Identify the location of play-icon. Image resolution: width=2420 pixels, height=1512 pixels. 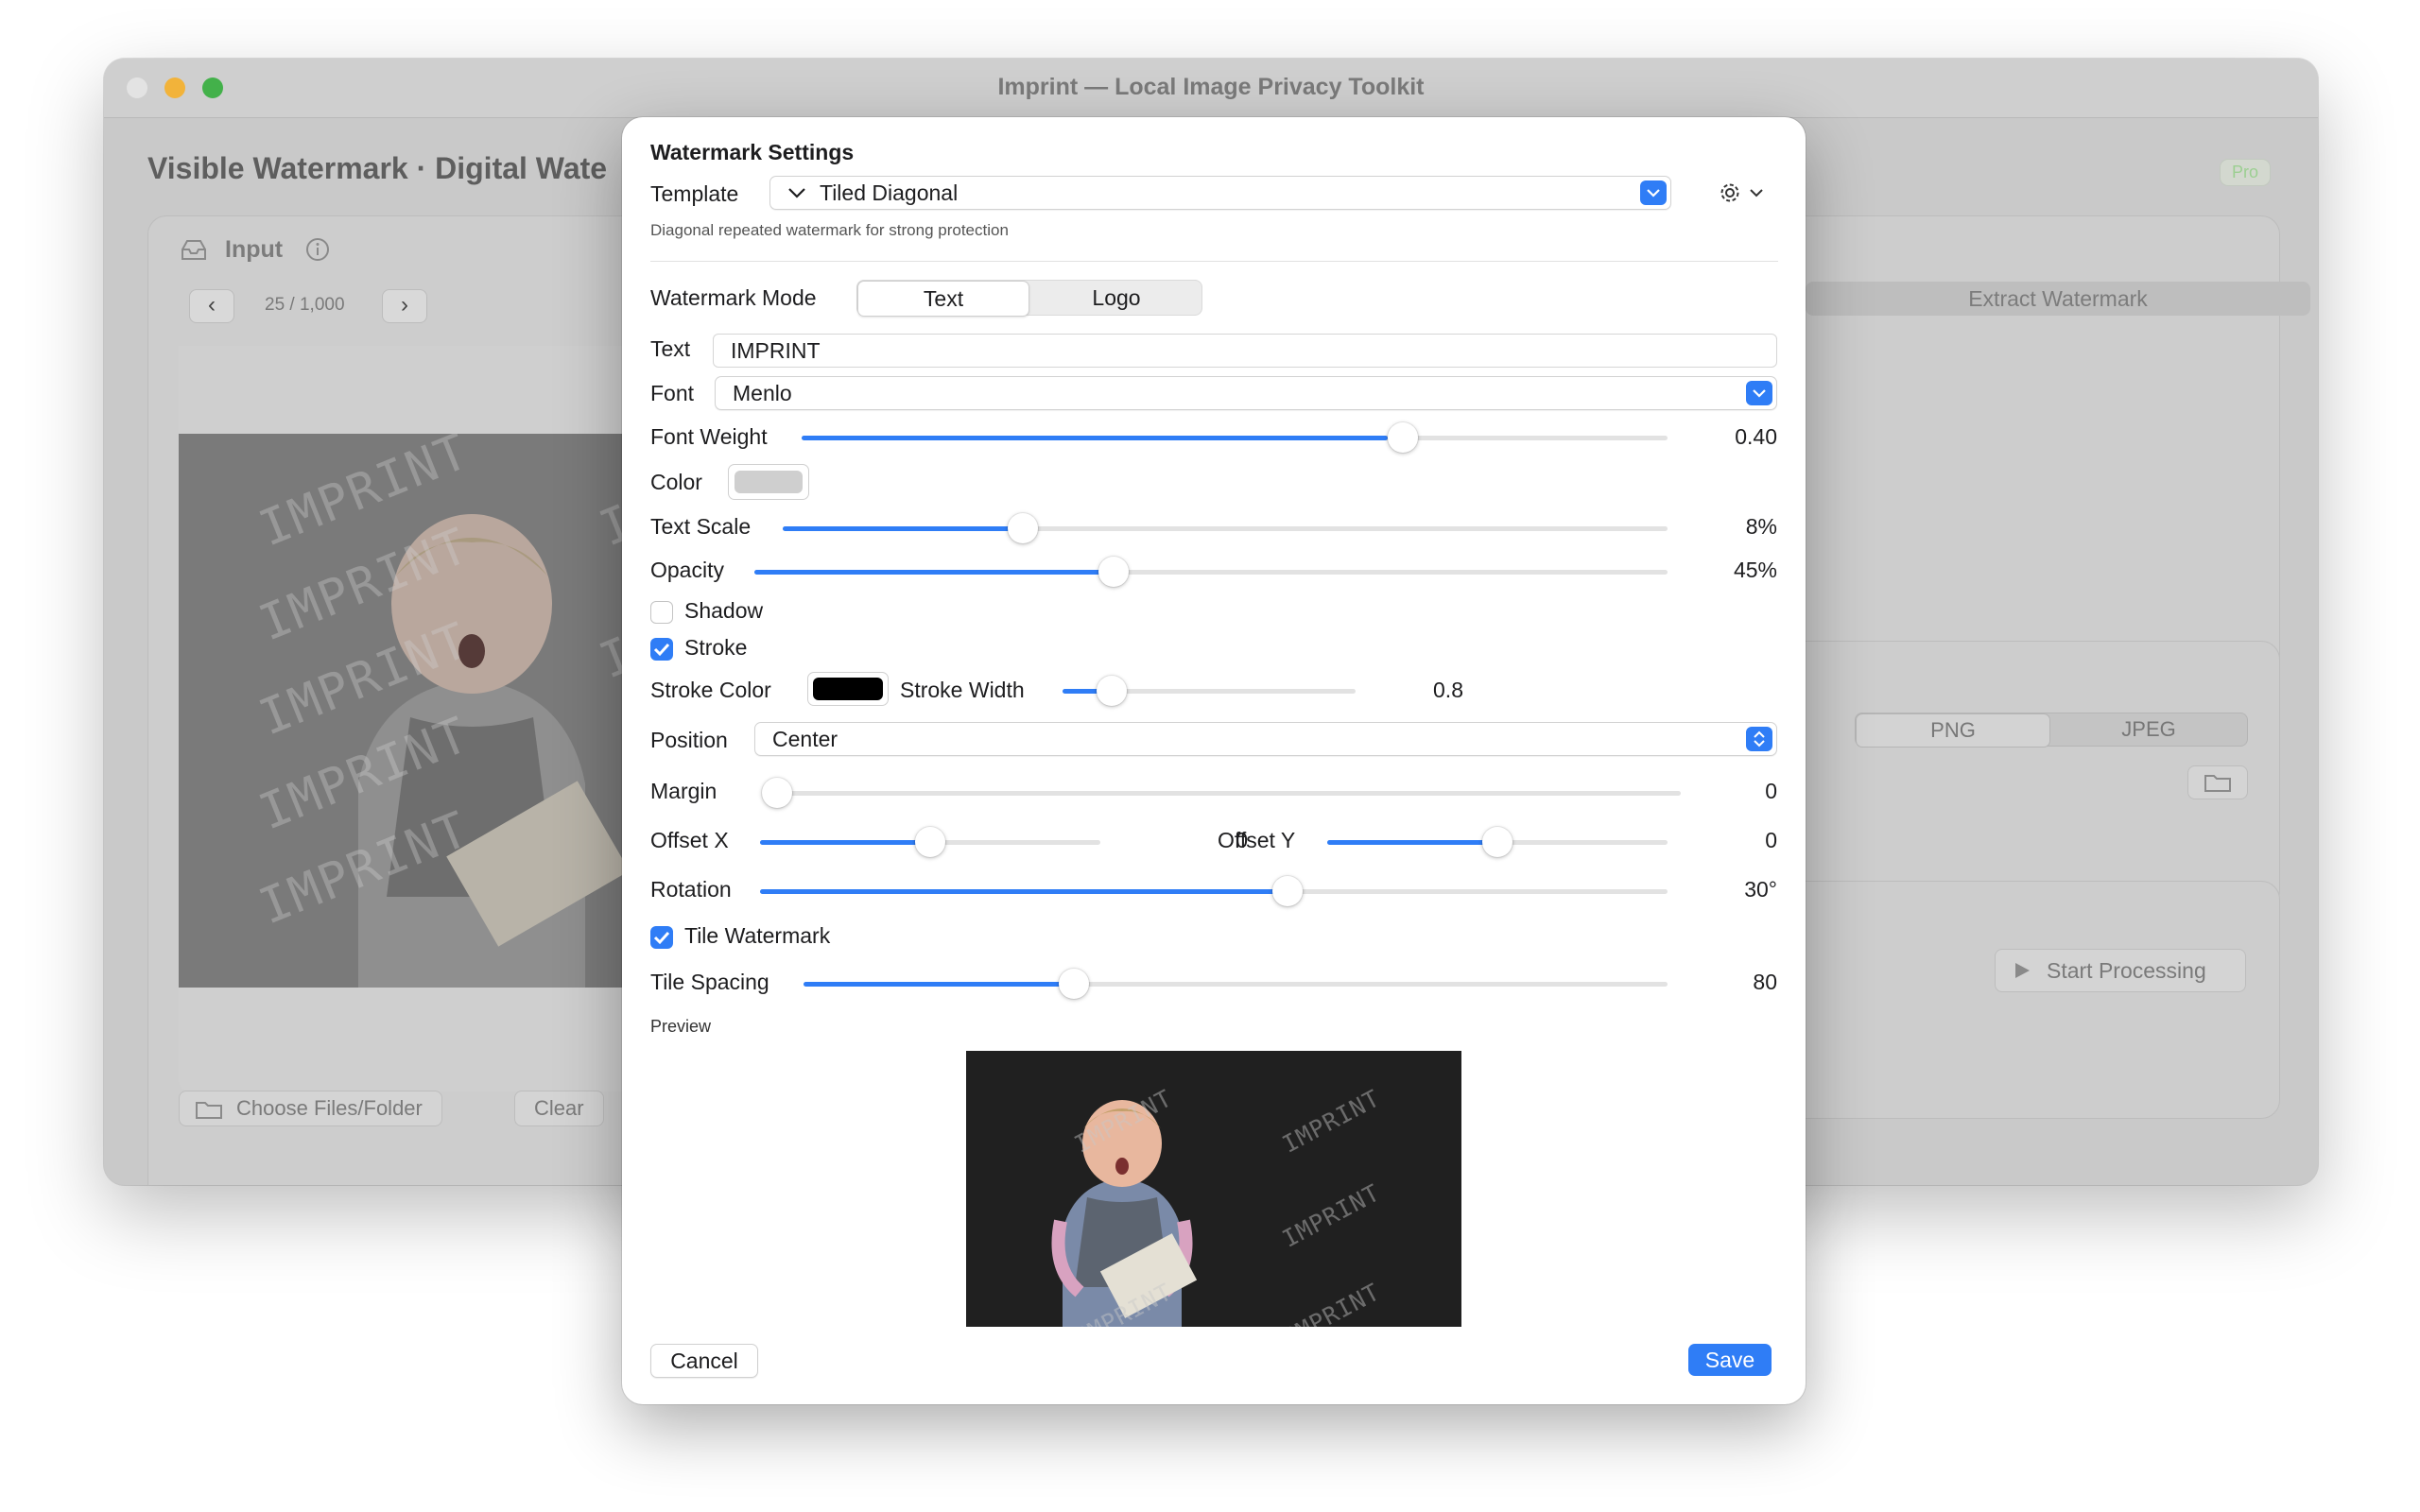
(2022, 970).